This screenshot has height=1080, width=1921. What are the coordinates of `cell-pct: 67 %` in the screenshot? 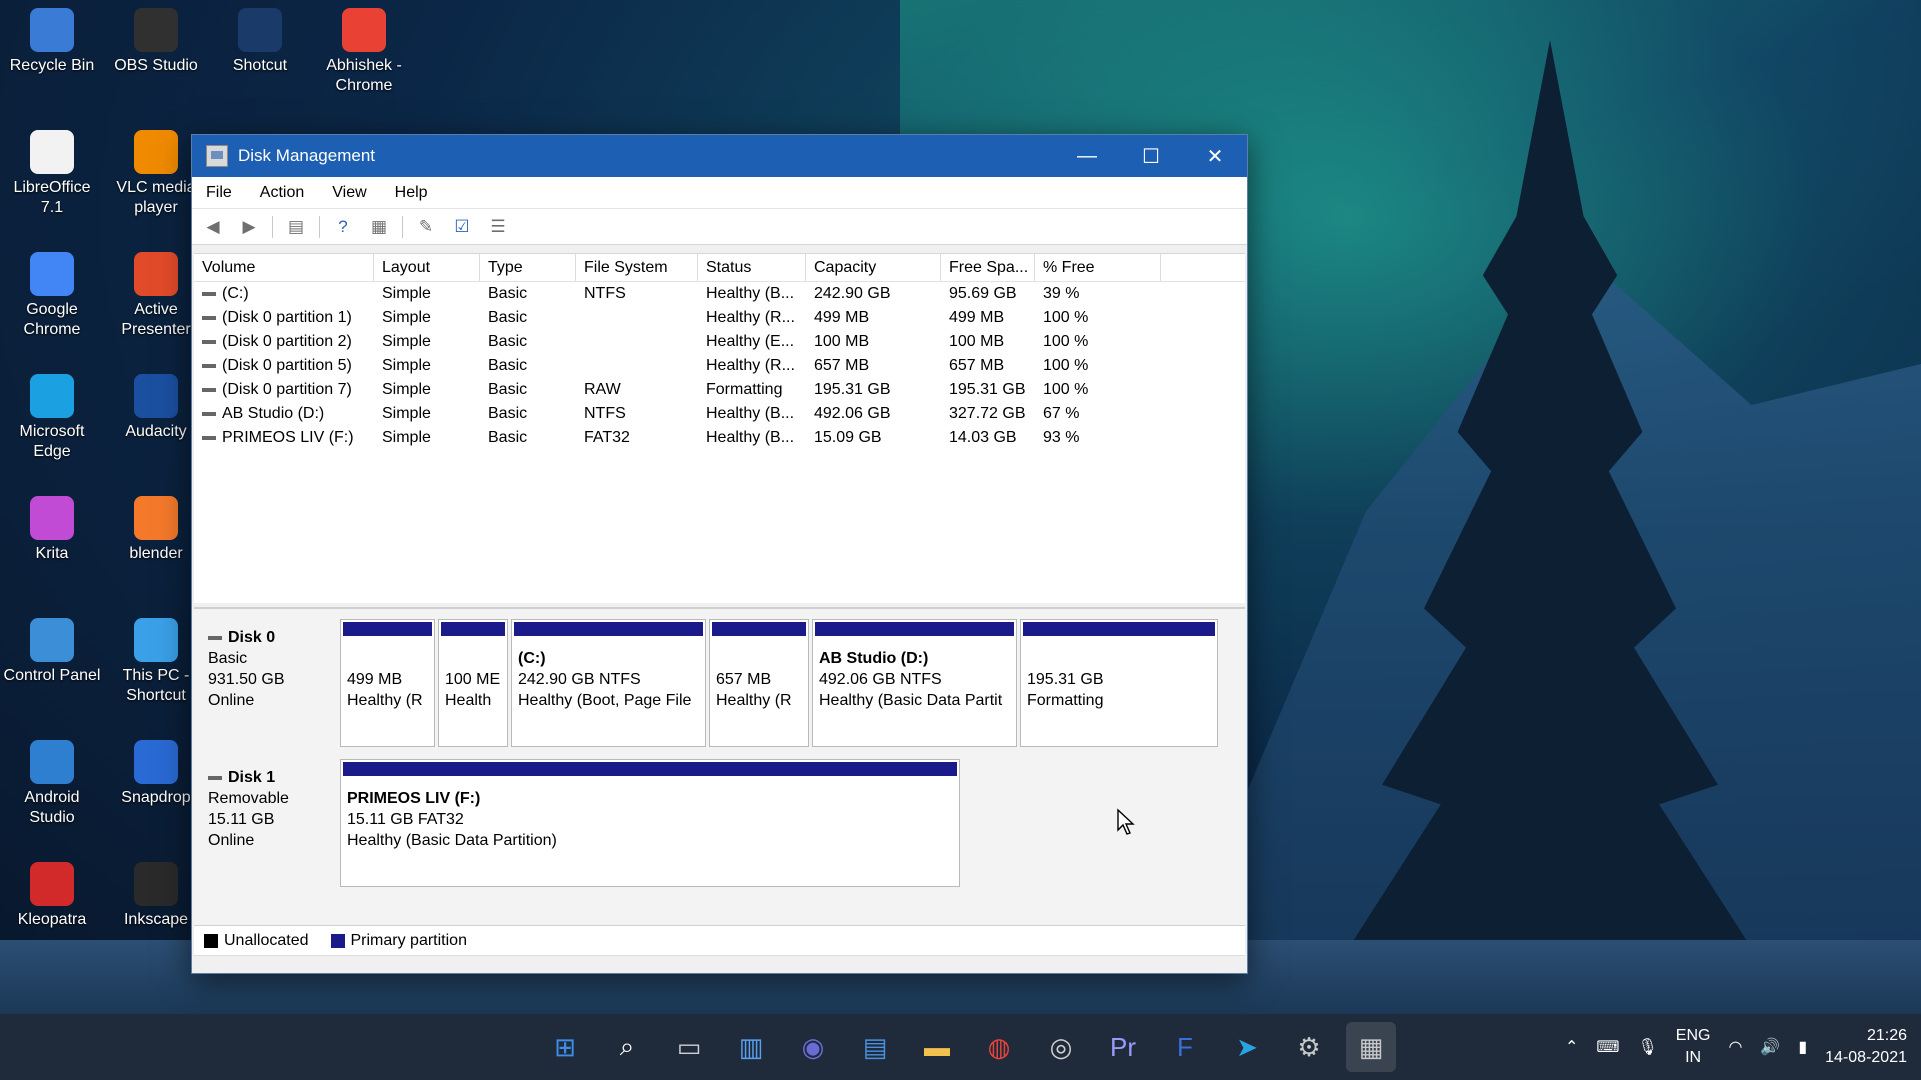 It's located at (1061, 413).